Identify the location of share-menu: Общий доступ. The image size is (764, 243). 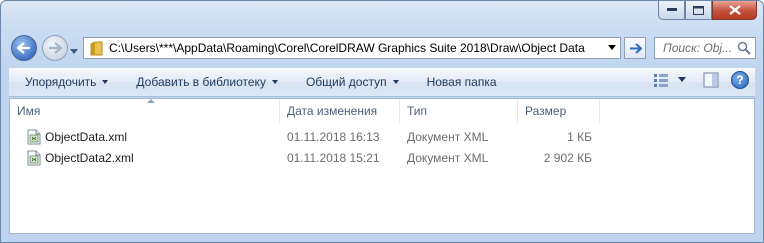
(352, 82).